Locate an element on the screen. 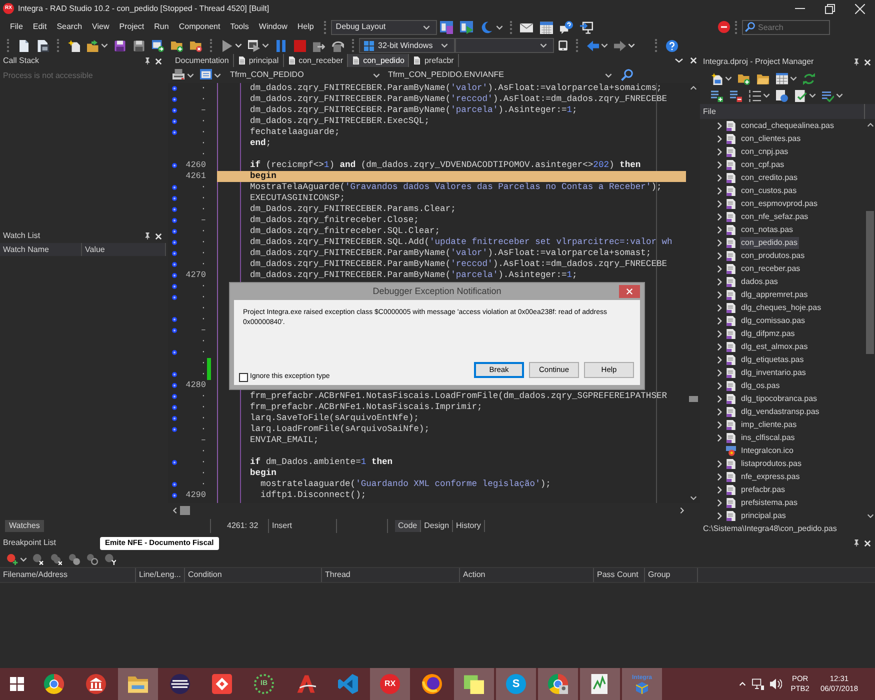 This screenshot has width=875, height=700. menu-item: Project is located at coordinates (132, 27).